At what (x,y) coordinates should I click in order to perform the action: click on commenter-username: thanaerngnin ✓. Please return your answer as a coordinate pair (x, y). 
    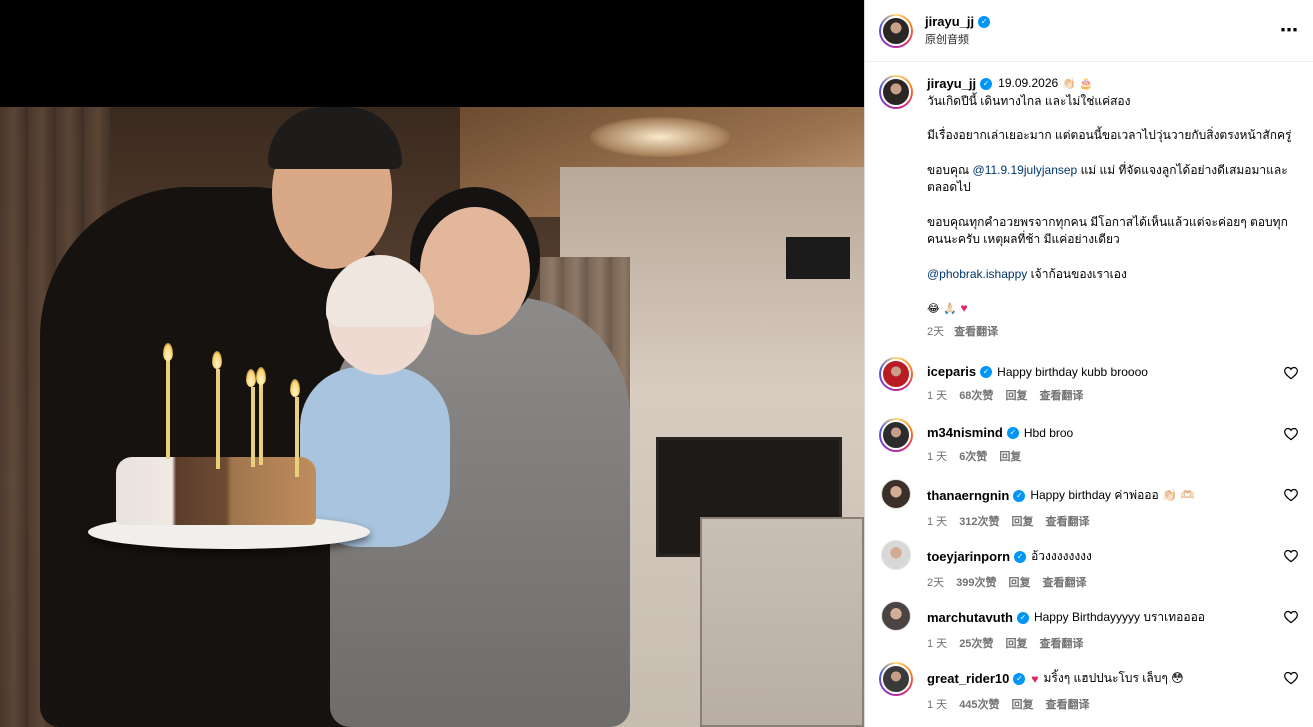
    Looking at the image, I should click on (976, 495).